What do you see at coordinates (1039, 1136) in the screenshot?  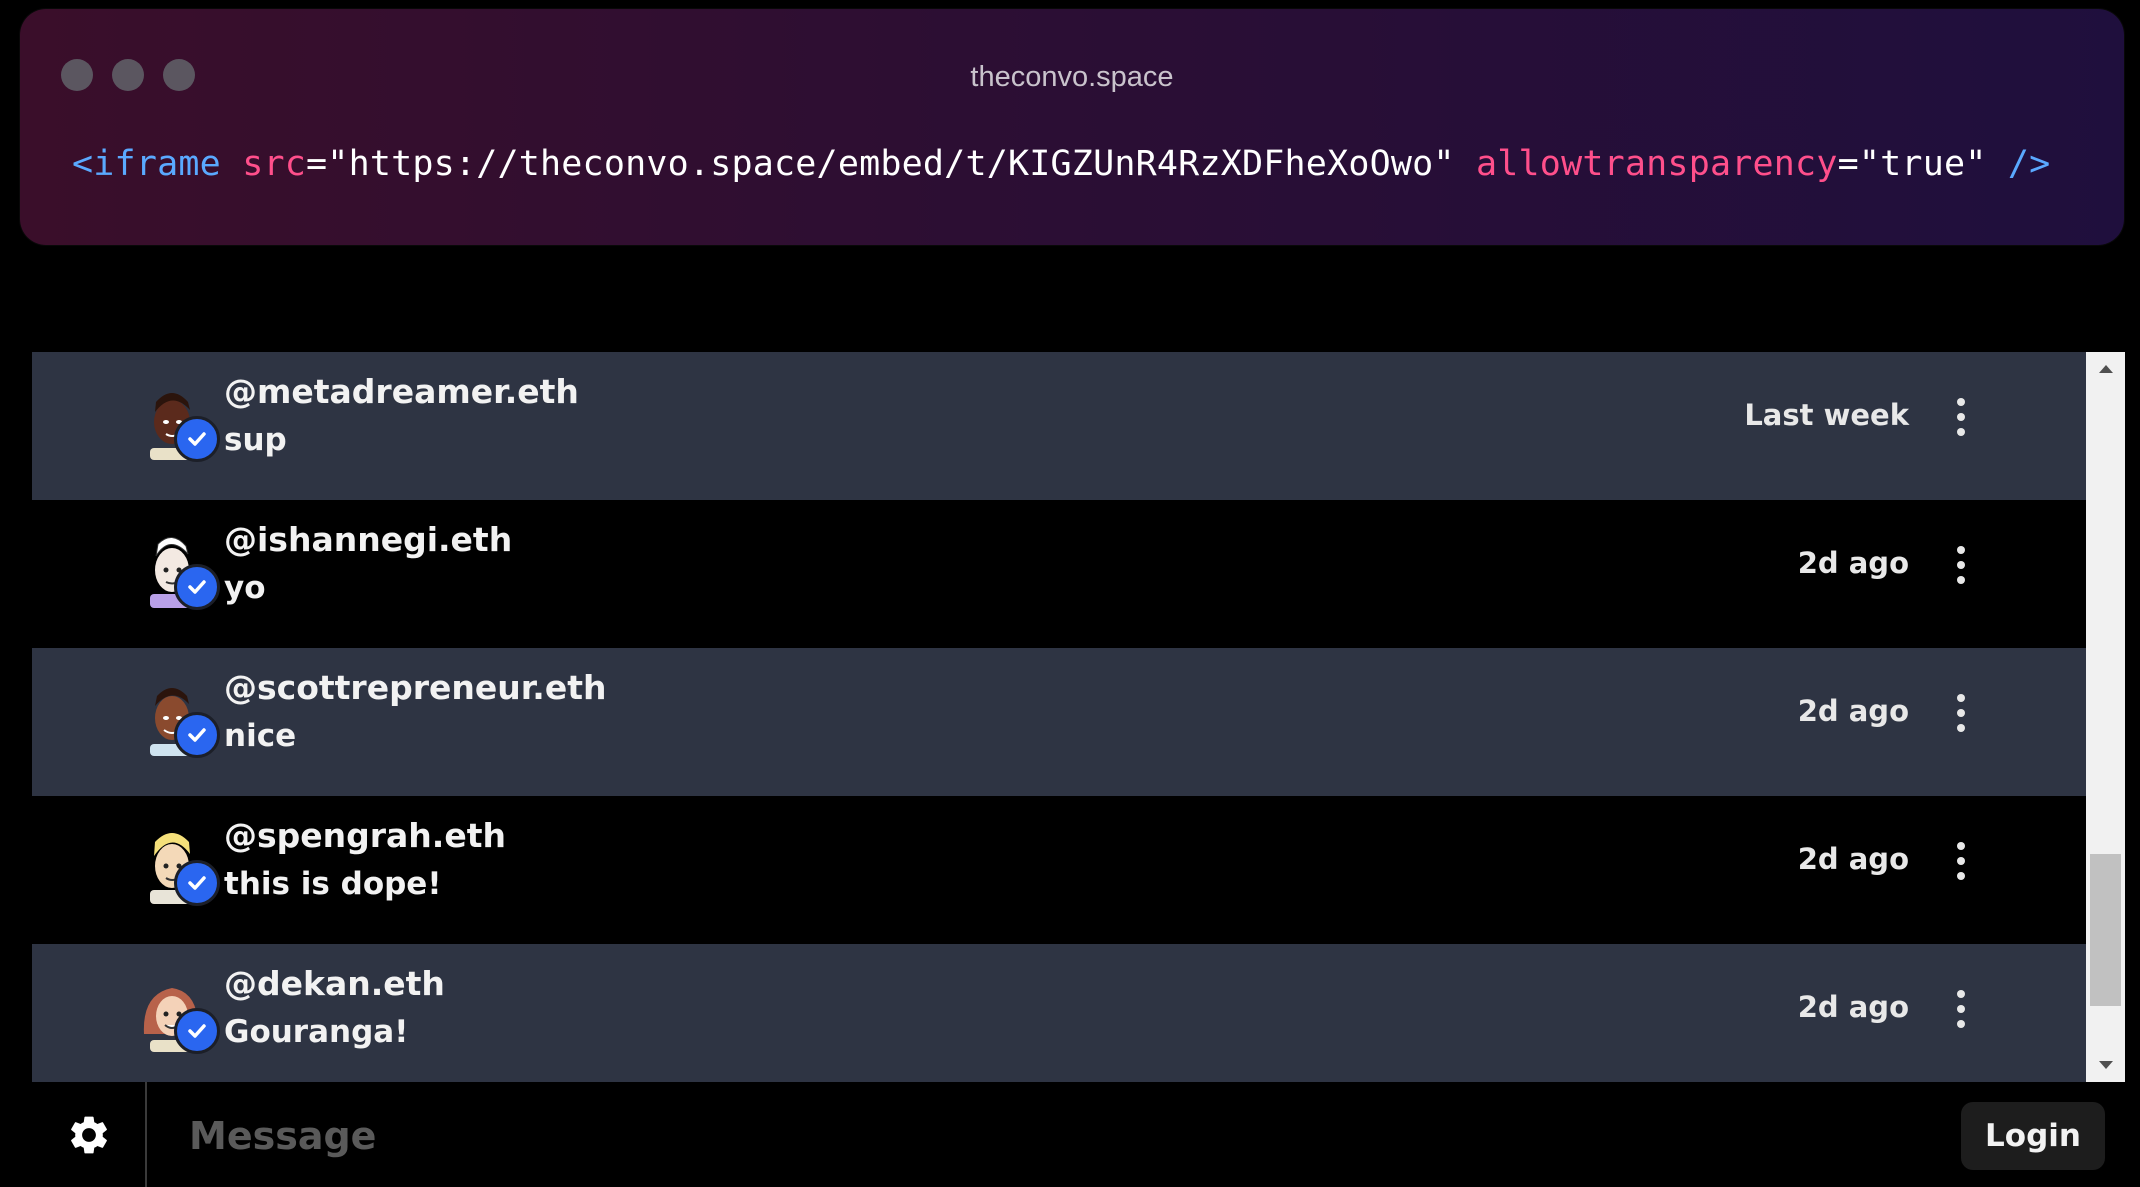 I see `message-input` at bounding box center [1039, 1136].